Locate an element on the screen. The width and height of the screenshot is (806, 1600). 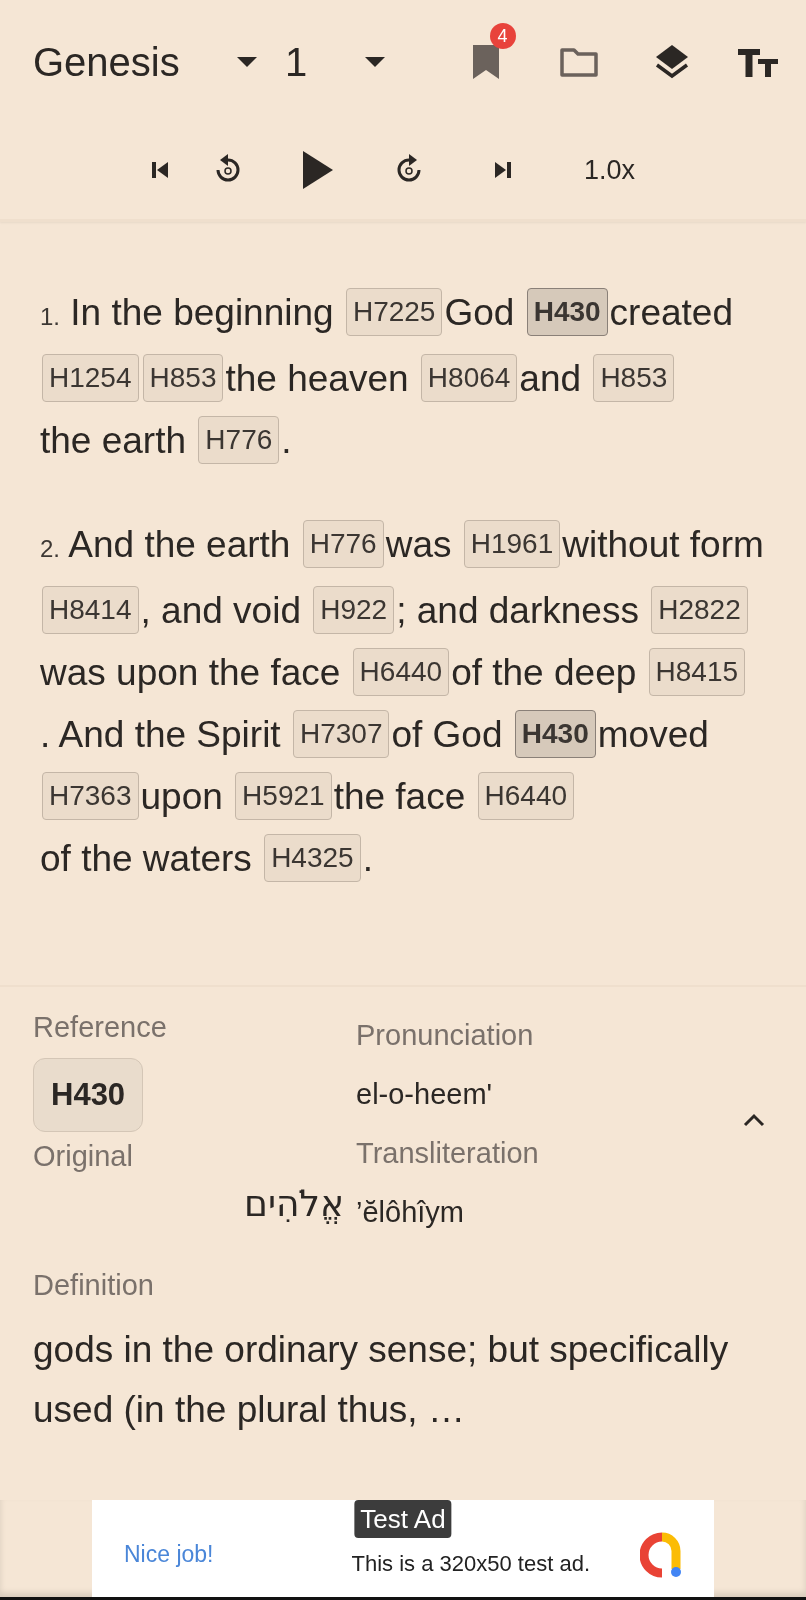
original-label: Original is located at coordinates (83, 1156).